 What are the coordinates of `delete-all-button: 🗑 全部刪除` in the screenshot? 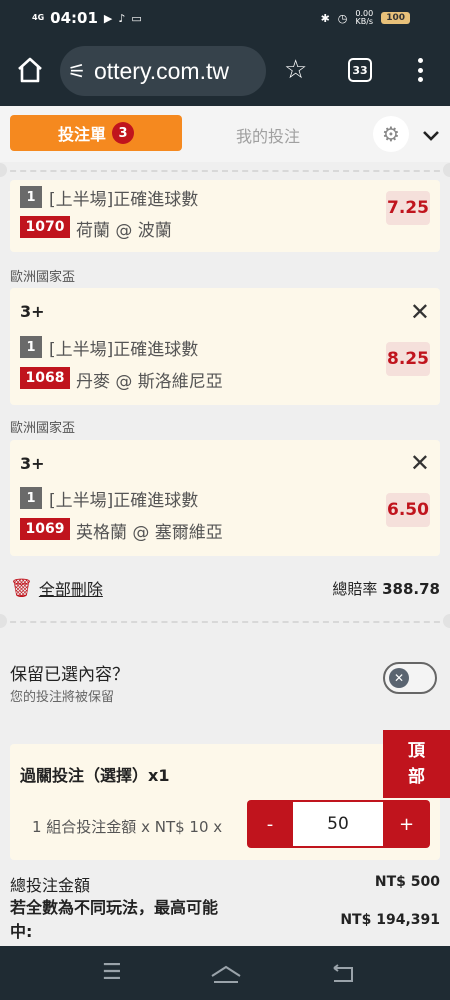 It's located at (56, 588).